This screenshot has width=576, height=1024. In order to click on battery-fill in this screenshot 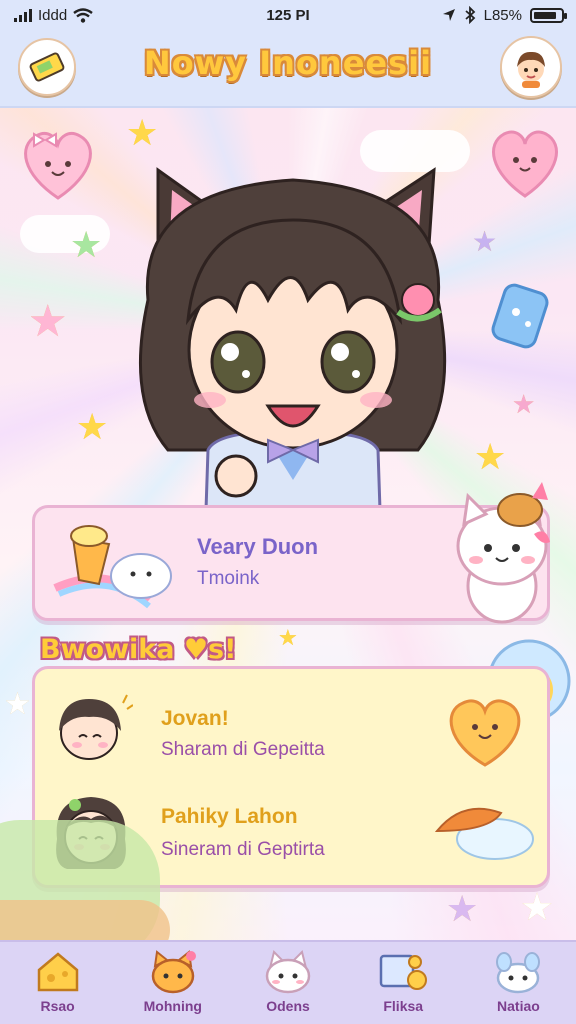, I will do `click(545, 15)`.